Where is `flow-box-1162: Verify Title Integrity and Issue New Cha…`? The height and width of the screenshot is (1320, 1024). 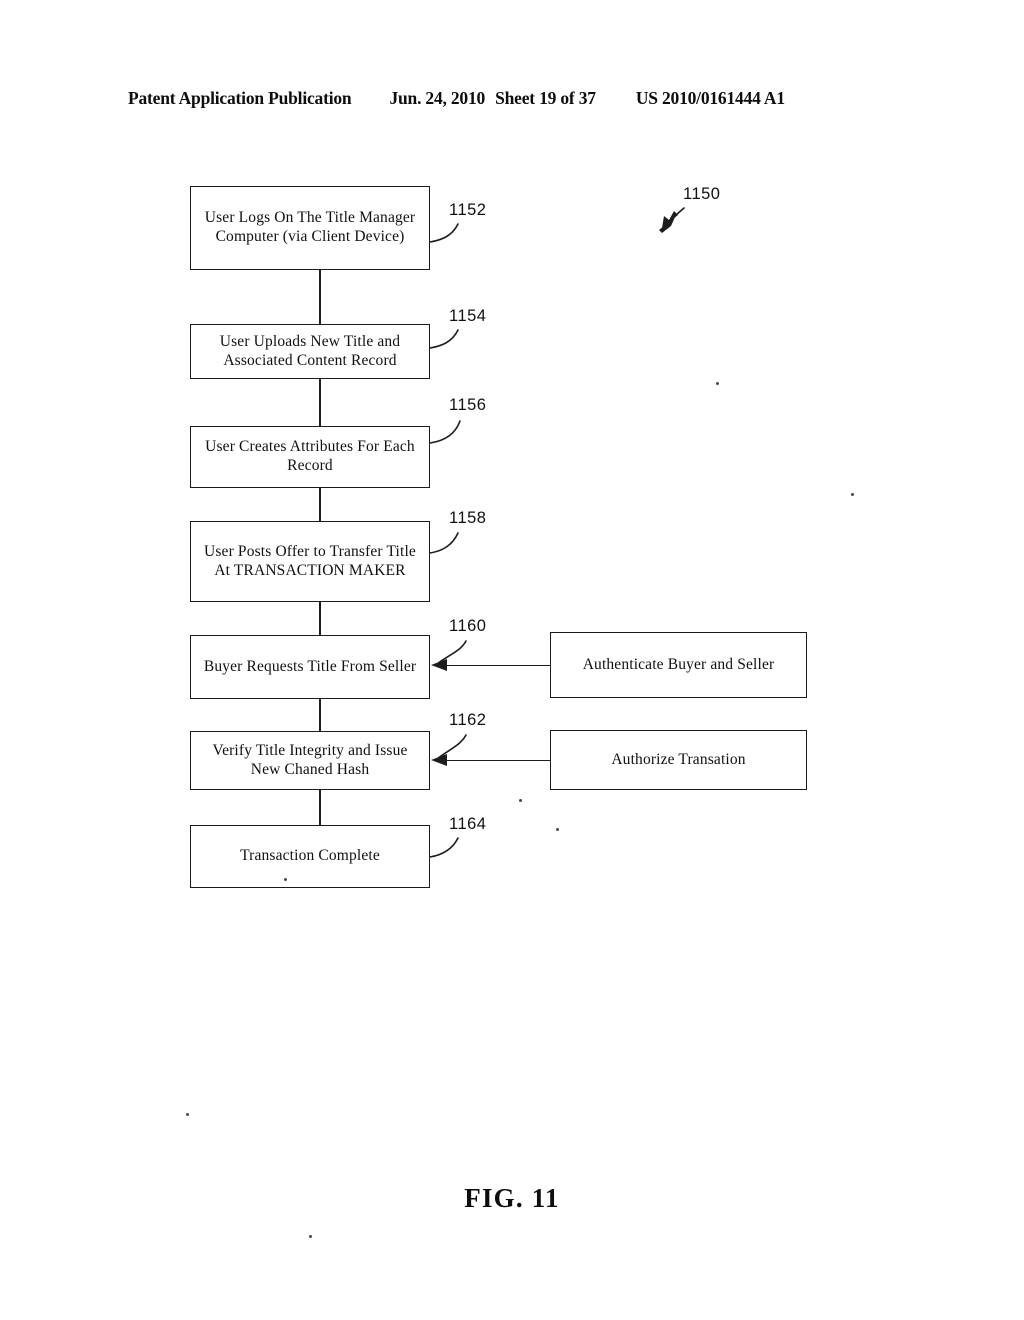 flow-box-1162: Verify Title Integrity and Issue New Cha… is located at coordinates (310, 760).